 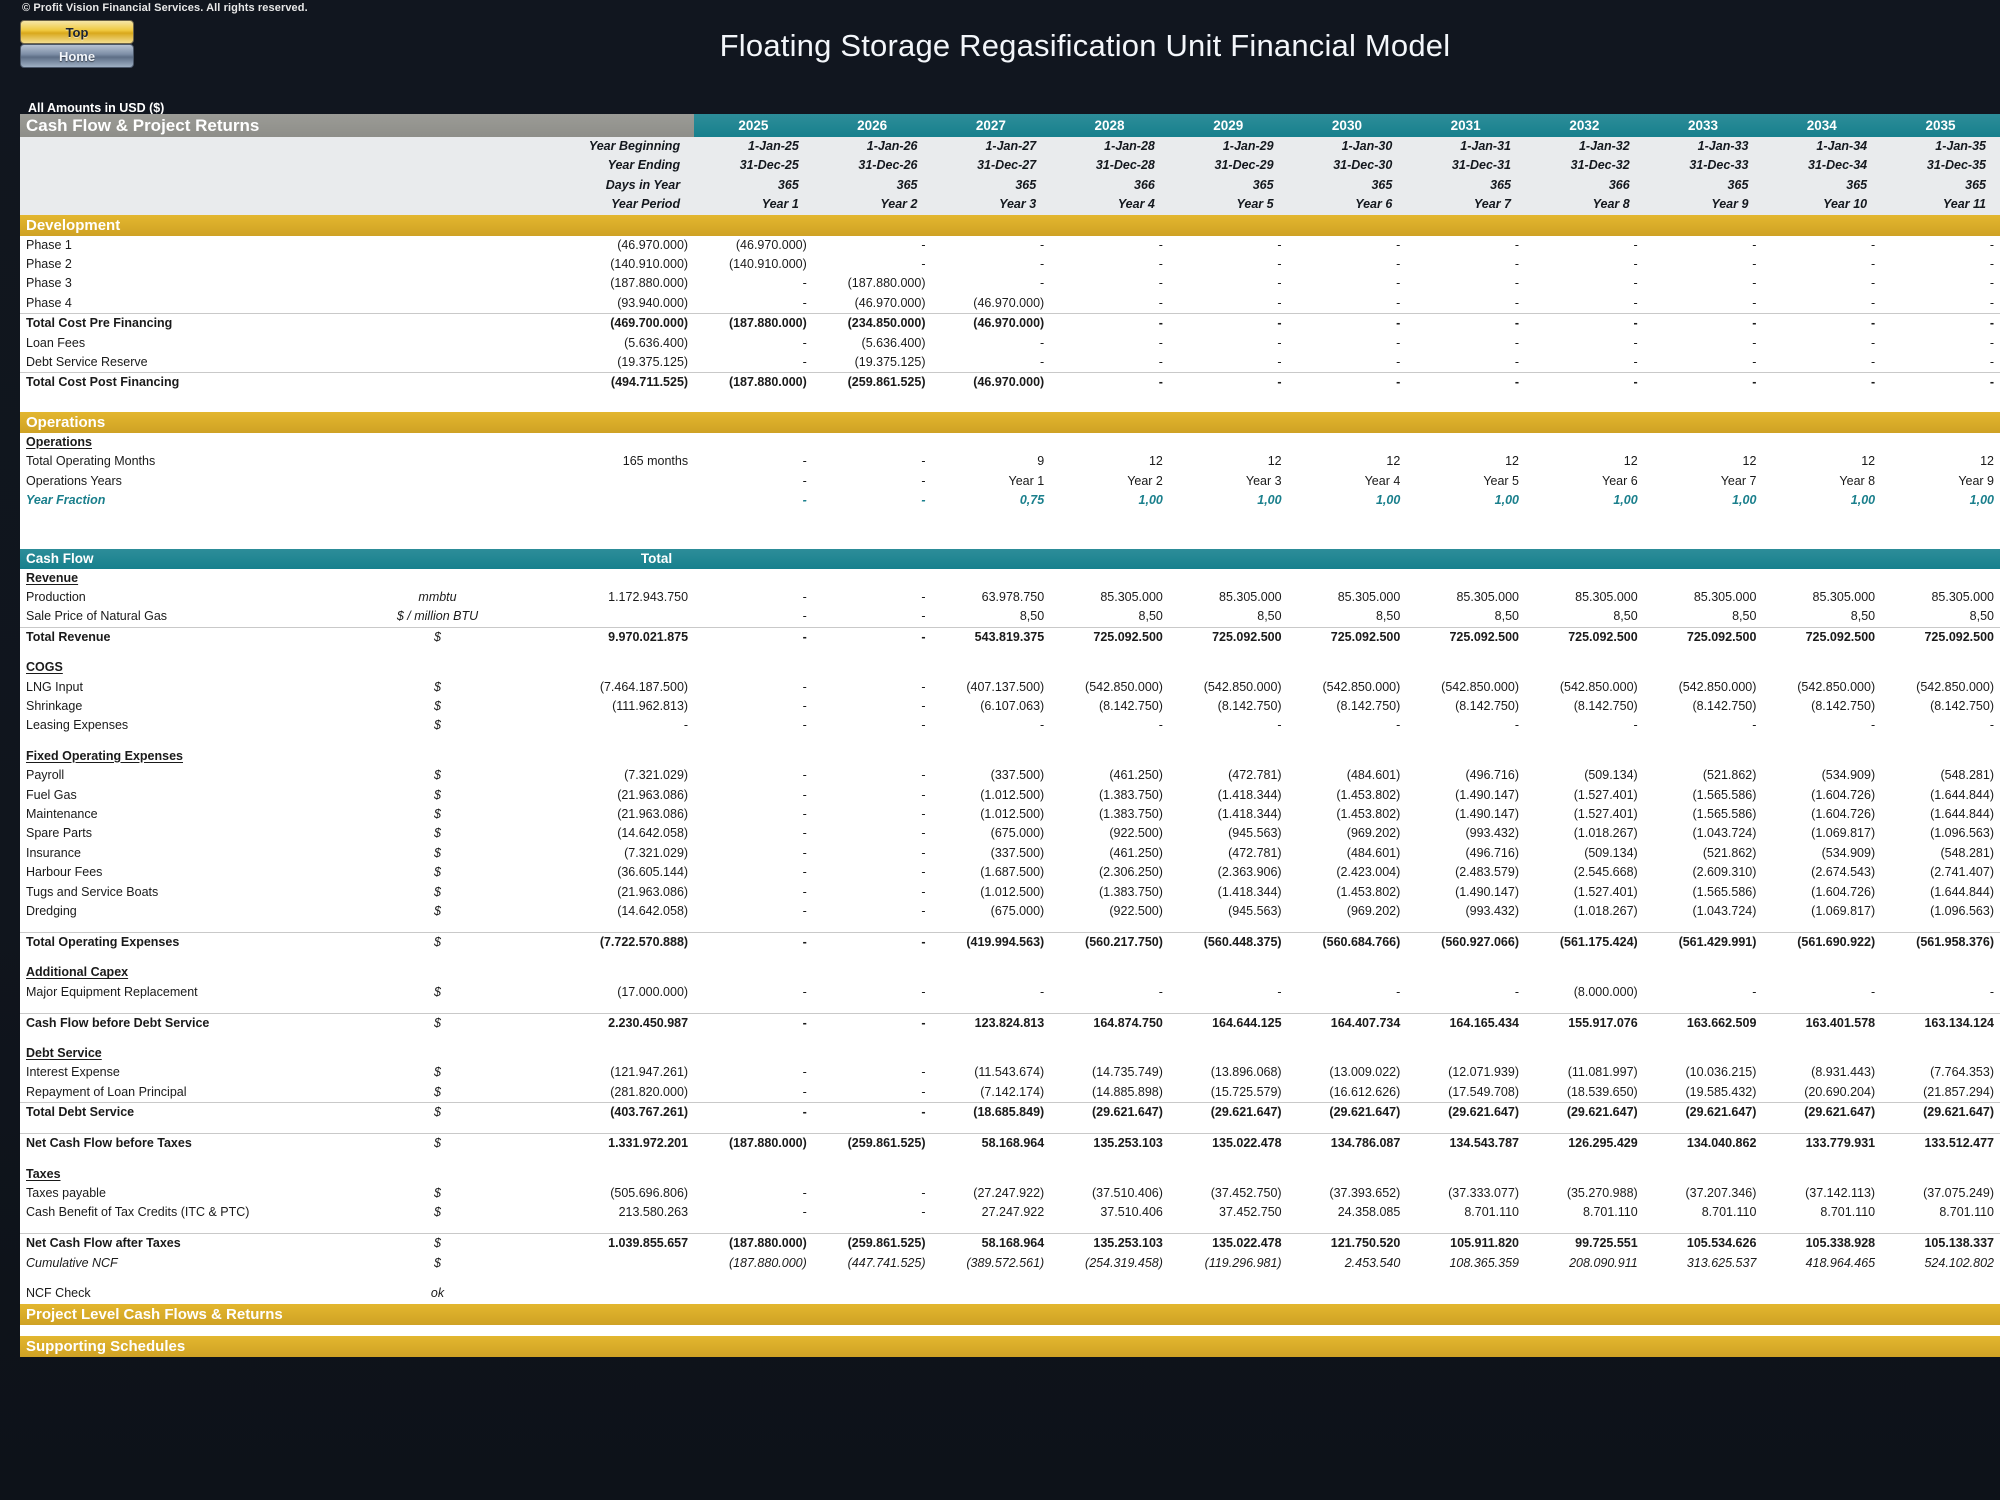 What do you see at coordinates (1388, 616) in the screenshot?
I see `row-value: 8,50` at bounding box center [1388, 616].